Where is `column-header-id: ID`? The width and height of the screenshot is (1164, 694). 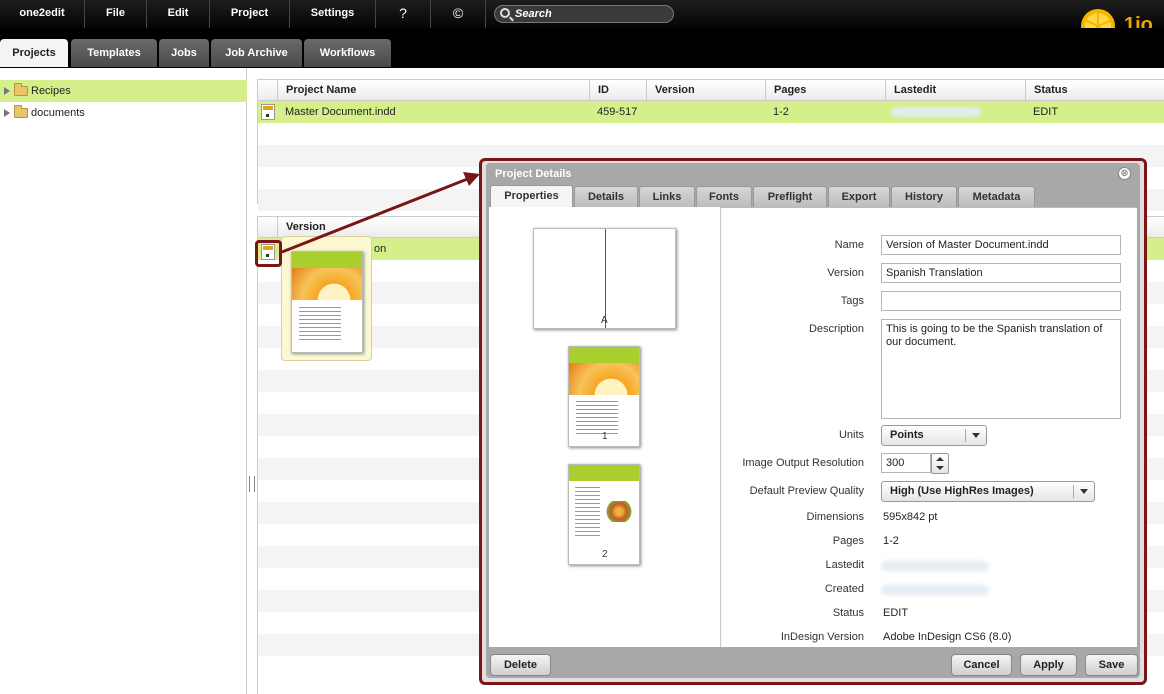 column-header-id: ID is located at coordinates (617, 91).